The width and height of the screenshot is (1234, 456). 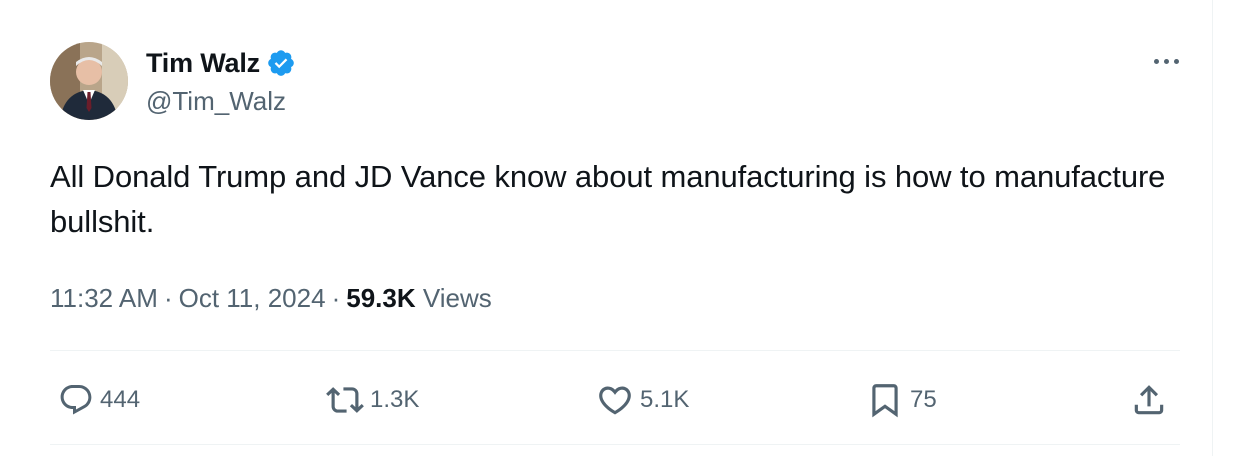 I want to click on reply-icon, so click(x=76, y=400).